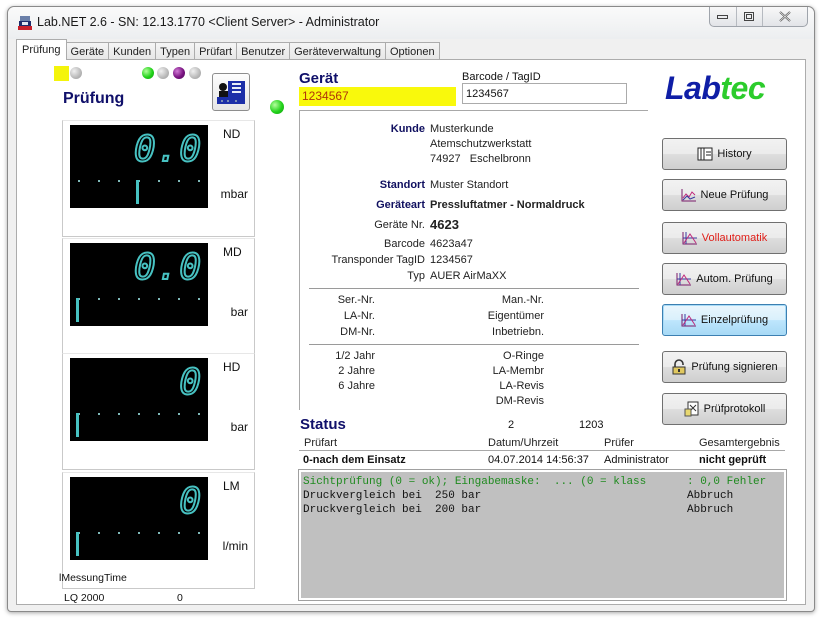  Describe the element at coordinates (518, 332) in the screenshot. I see `inbetriebn-label: Inbetriebn.` at that location.